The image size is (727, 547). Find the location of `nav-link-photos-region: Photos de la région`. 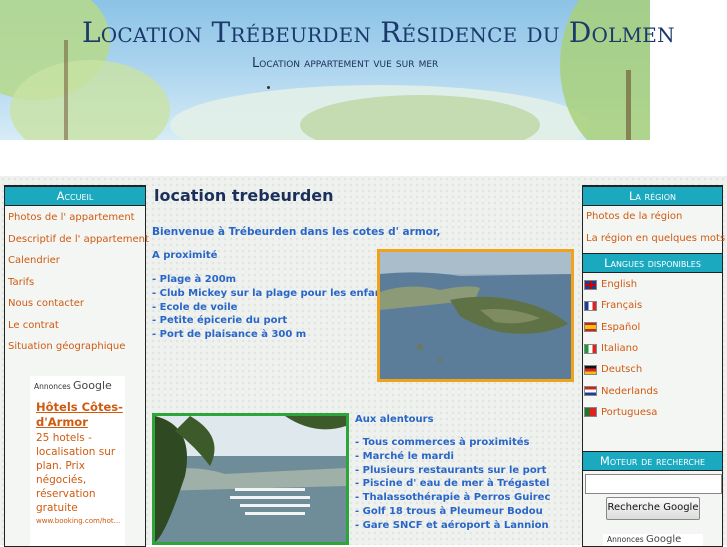

nav-link-photos-region: Photos de la région is located at coordinates (652, 217).